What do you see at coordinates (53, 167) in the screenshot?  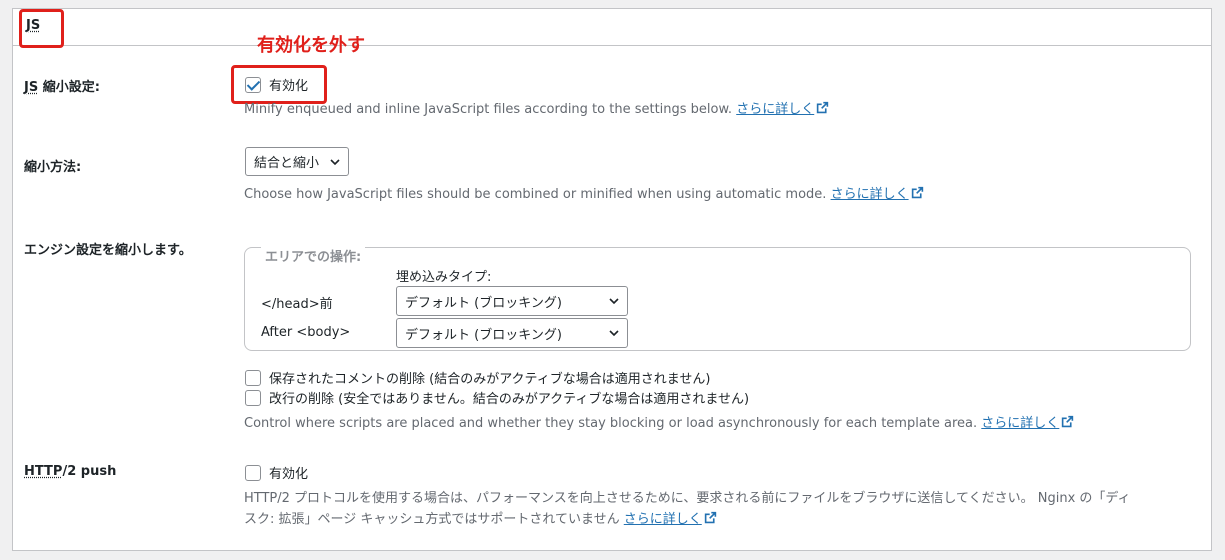 I see `method-label: 縮小方法:` at bounding box center [53, 167].